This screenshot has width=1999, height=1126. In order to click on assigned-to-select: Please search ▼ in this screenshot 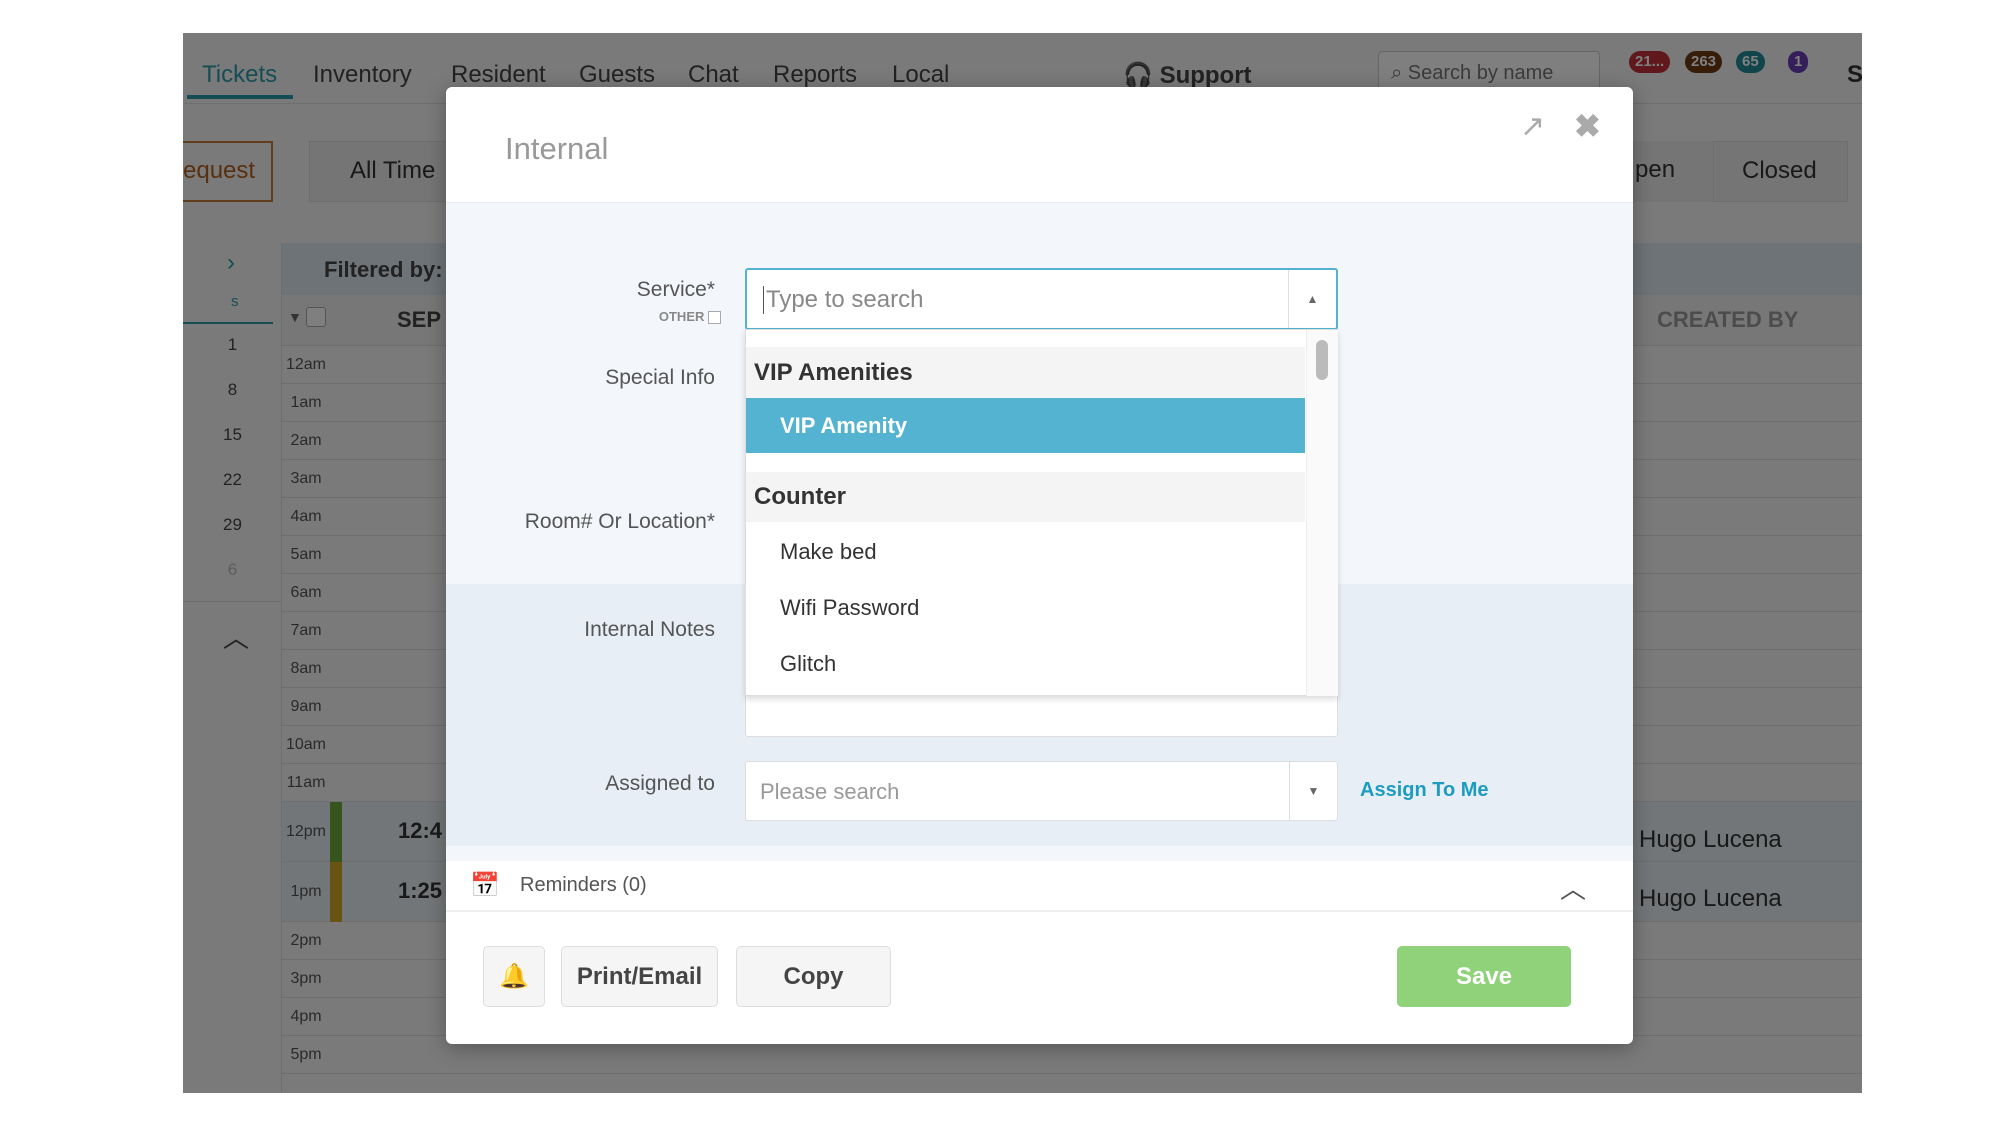, I will do `click(1041, 791)`.